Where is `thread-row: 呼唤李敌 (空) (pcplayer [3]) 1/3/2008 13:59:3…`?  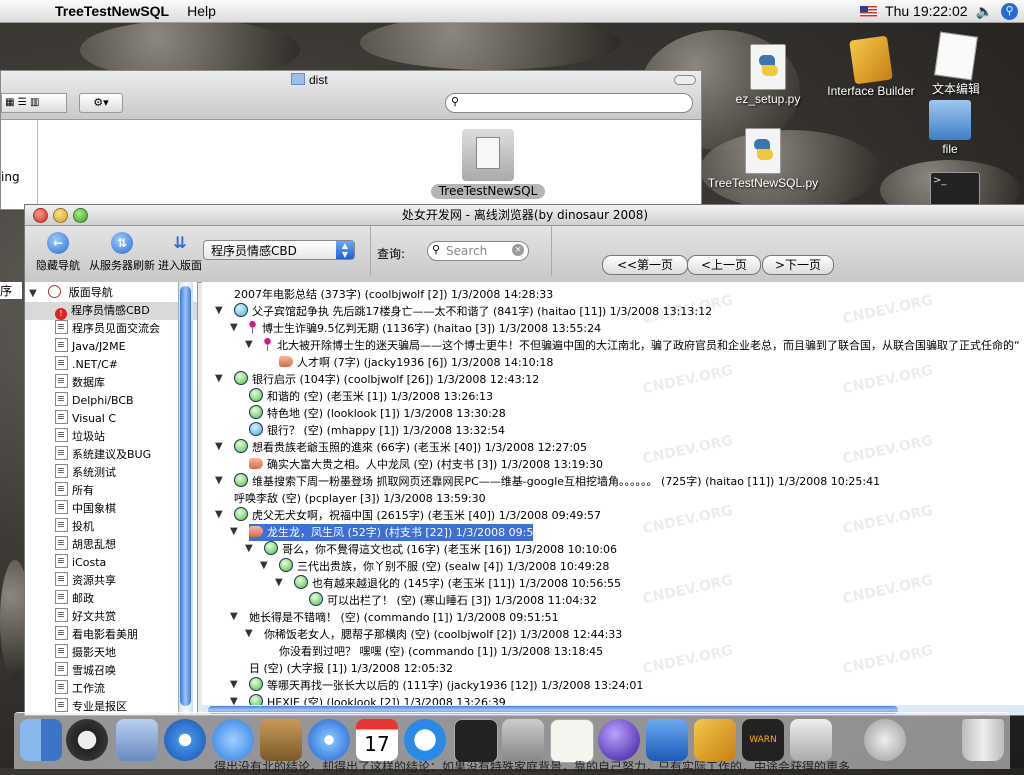
thread-row: 呼唤李敌 (空) (pcplayer [3]) 1/3/2008 13:59:3… is located at coordinates (360, 498).